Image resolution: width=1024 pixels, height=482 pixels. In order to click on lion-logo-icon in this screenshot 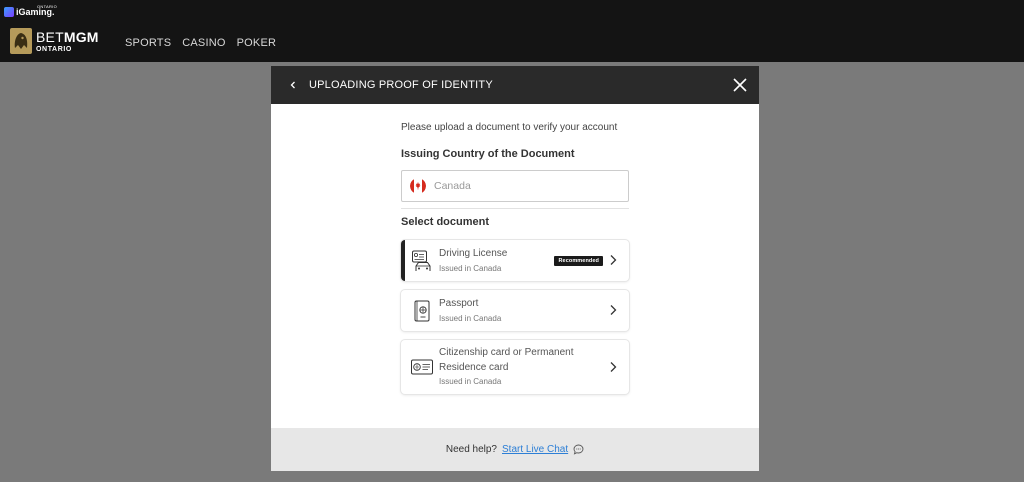, I will do `click(21, 41)`.